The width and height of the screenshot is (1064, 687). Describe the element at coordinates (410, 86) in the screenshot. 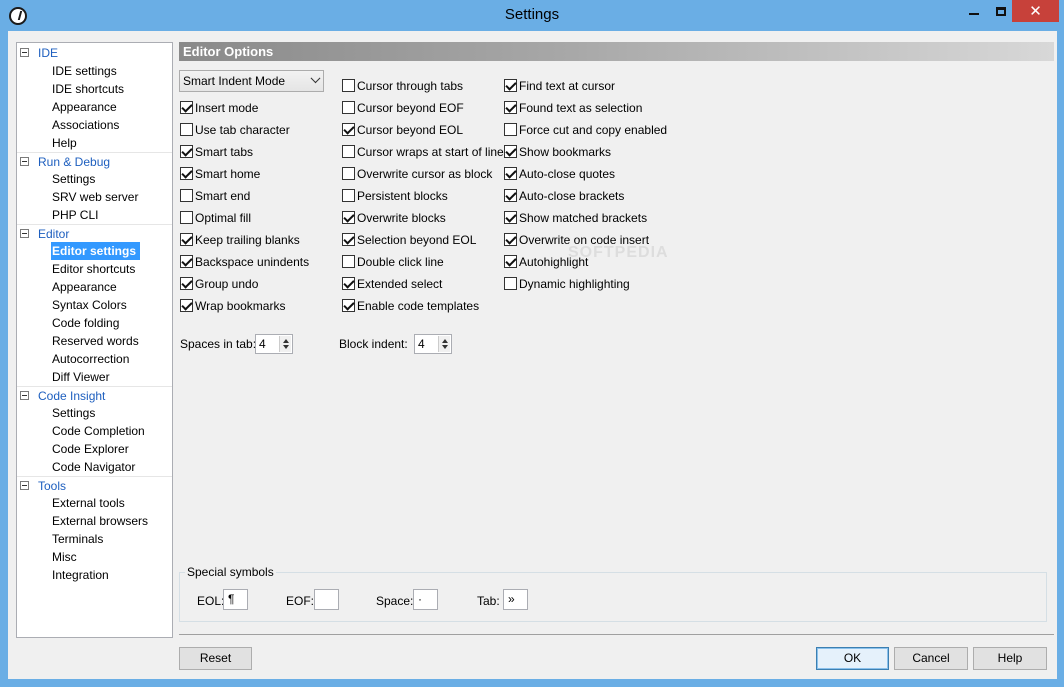

I see `option-label: Cursor through tabs` at that location.